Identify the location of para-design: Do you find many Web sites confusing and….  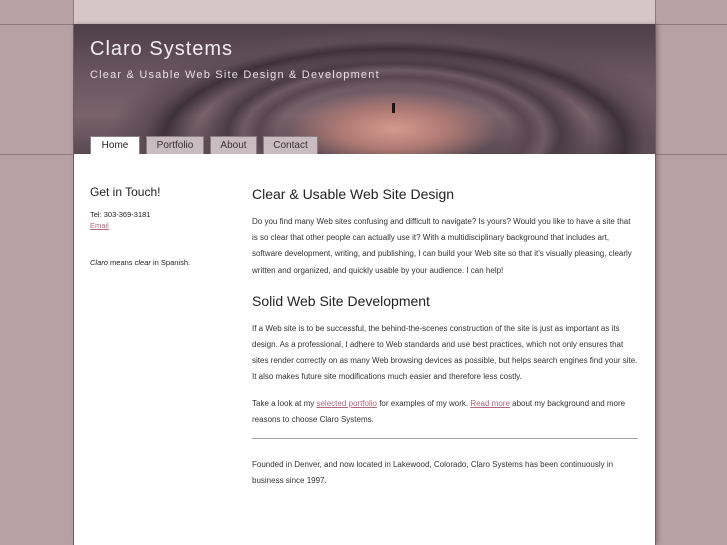
(442, 246).